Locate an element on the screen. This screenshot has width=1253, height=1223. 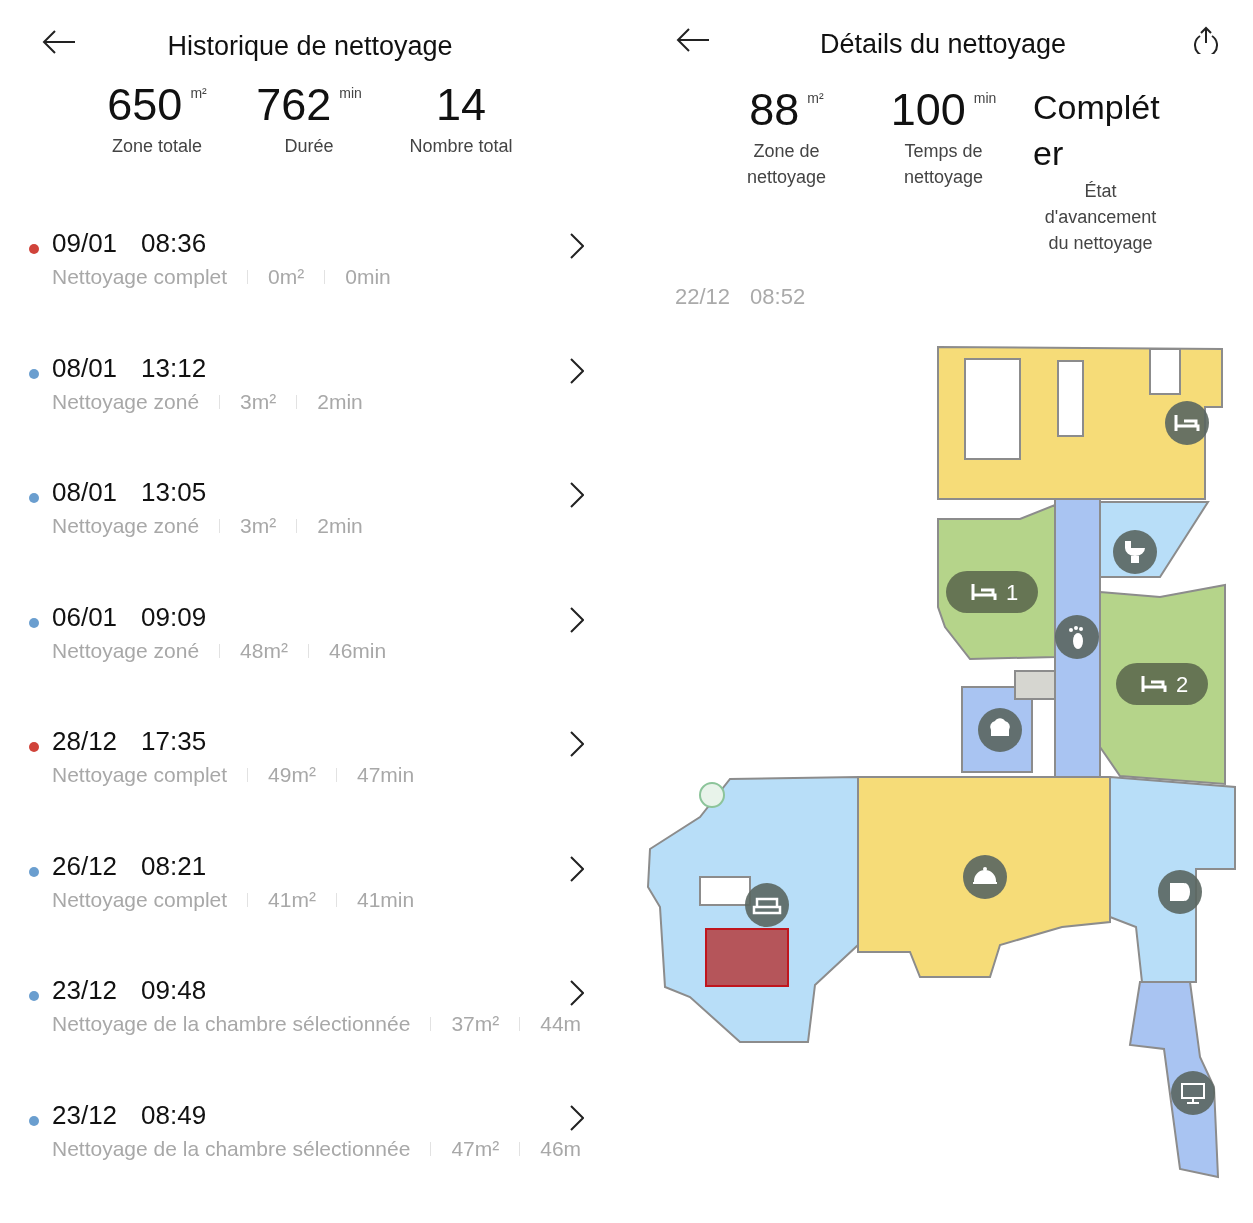
stat-value: 100 is located at coordinates (928, 110).